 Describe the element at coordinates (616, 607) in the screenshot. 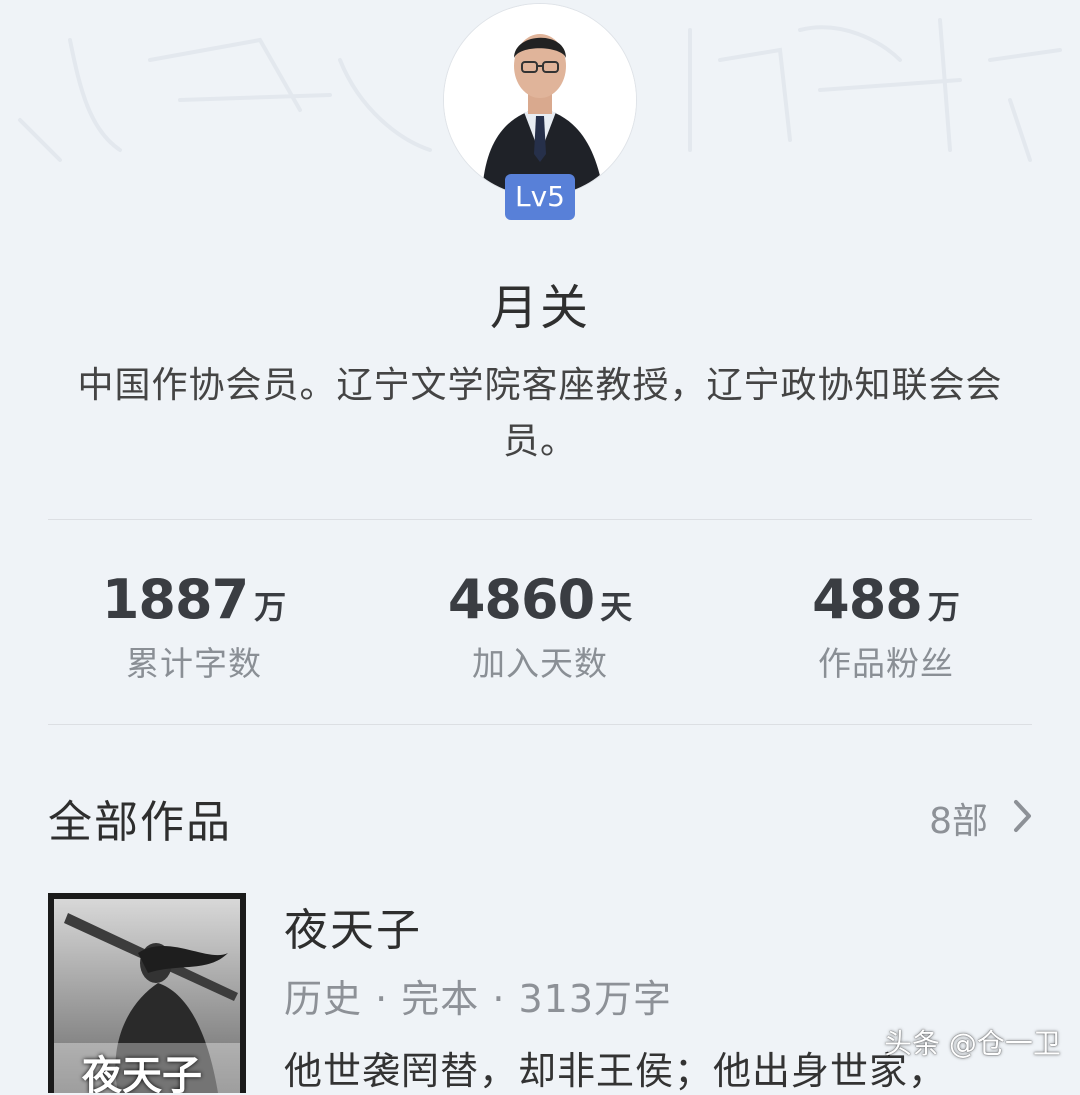

I see `stat-unit: 天` at that location.